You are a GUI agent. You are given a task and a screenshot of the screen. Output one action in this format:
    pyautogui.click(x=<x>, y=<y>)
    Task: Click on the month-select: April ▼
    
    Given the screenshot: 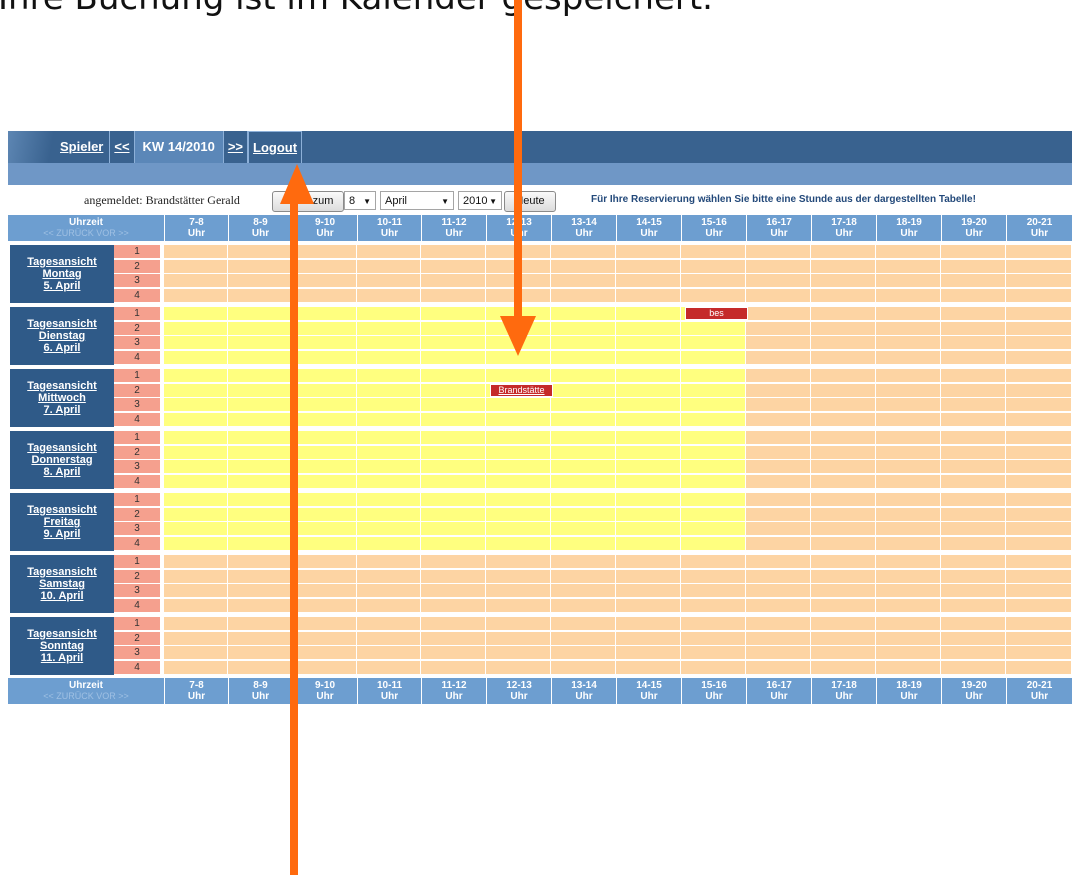 What is the action you would take?
    pyautogui.click(x=417, y=200)
    